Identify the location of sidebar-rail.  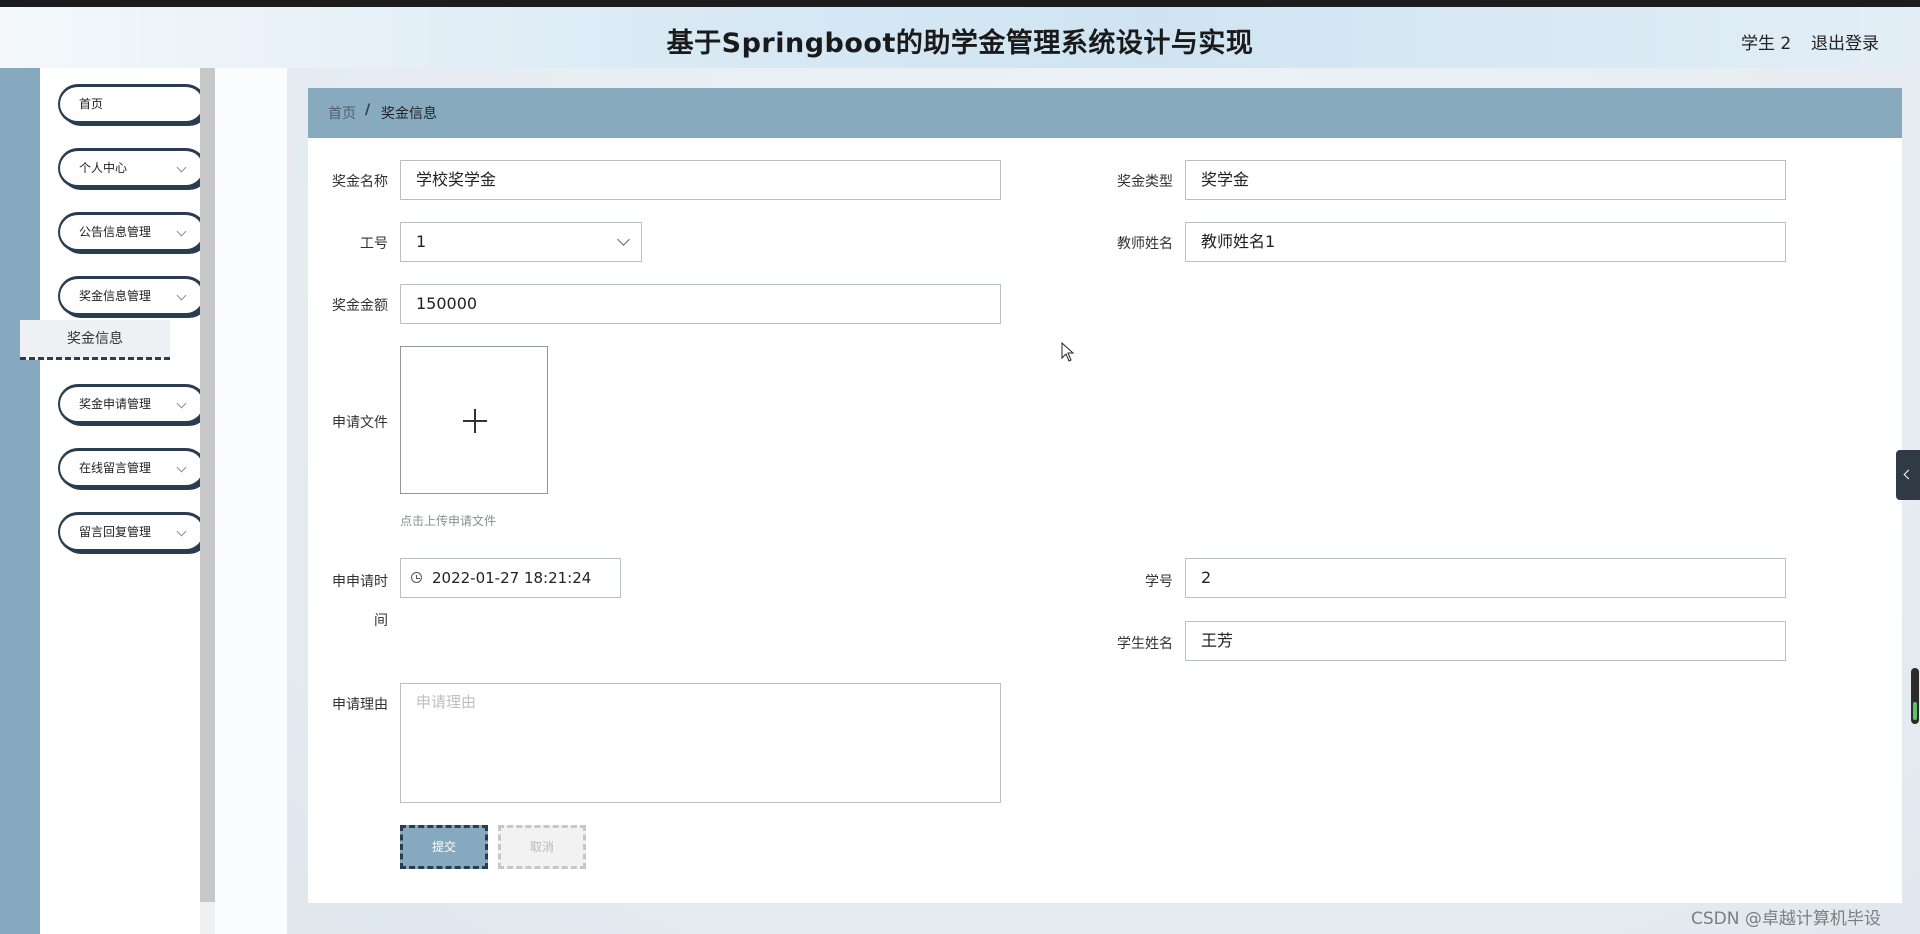
(20, 501).